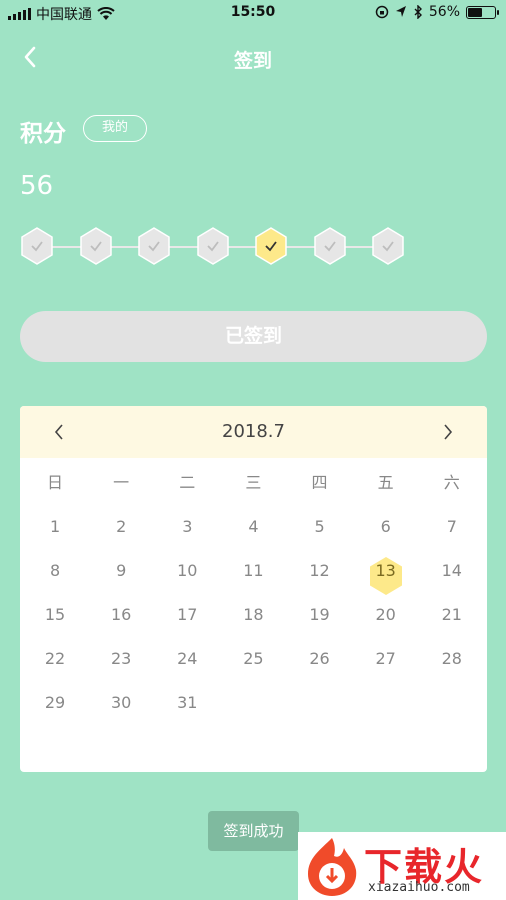 This screenshot has width=506, height=900. Describe the element at coordinates (253, 13) in the screenshot. I see `status-bar: 中国联通 15:50 56%` at that location.